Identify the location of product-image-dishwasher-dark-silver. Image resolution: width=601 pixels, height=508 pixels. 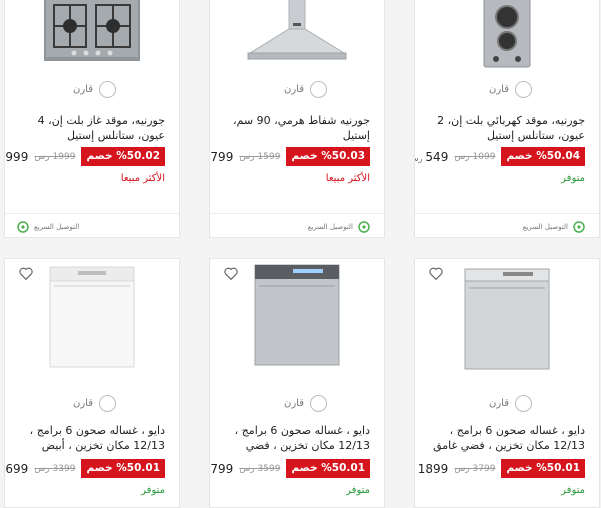
(507, 319).